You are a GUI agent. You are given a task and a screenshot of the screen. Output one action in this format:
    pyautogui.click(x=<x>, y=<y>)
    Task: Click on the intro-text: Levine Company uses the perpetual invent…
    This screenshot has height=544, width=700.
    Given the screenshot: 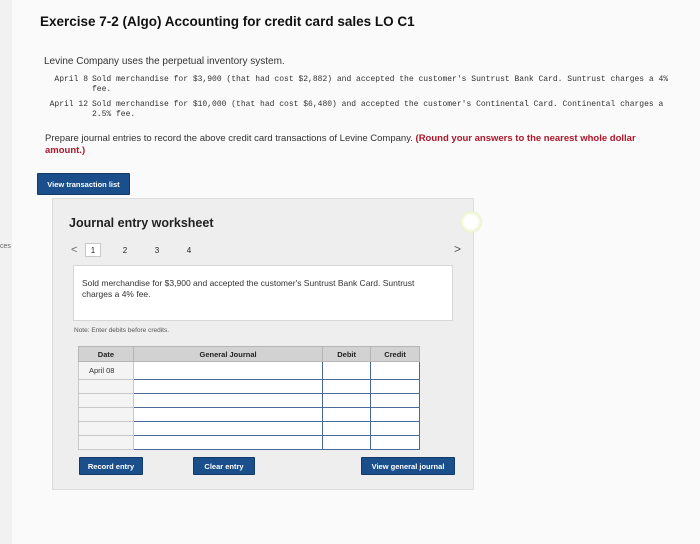 What is the action you would take?
    pyautogui.click(x=164, y=61)
    